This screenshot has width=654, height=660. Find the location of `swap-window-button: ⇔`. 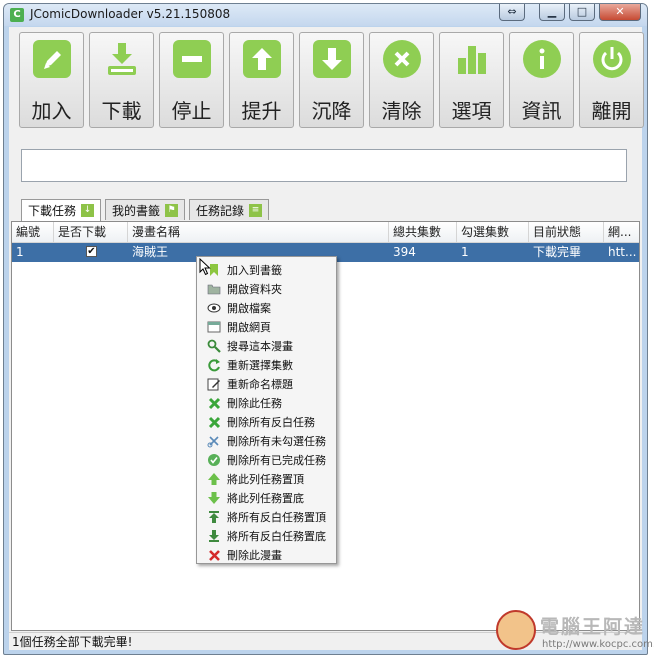

swap-window-button: ⇔ is located at coordinates (512, 12).